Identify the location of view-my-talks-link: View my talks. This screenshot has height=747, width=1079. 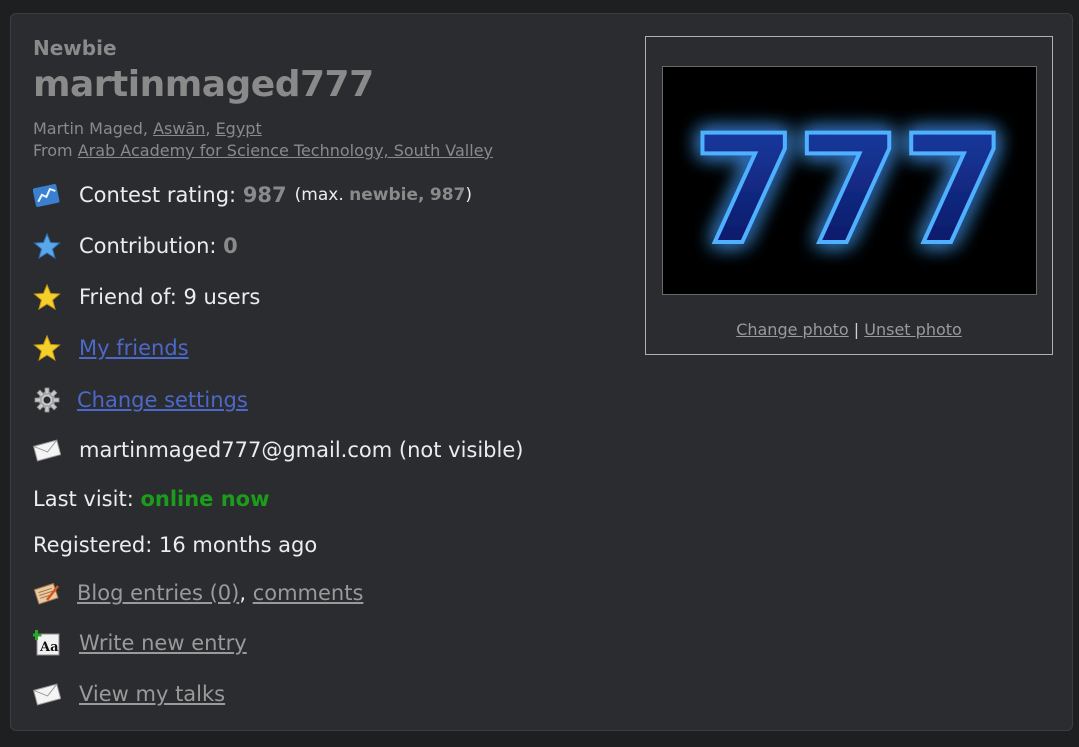
(152, 694).